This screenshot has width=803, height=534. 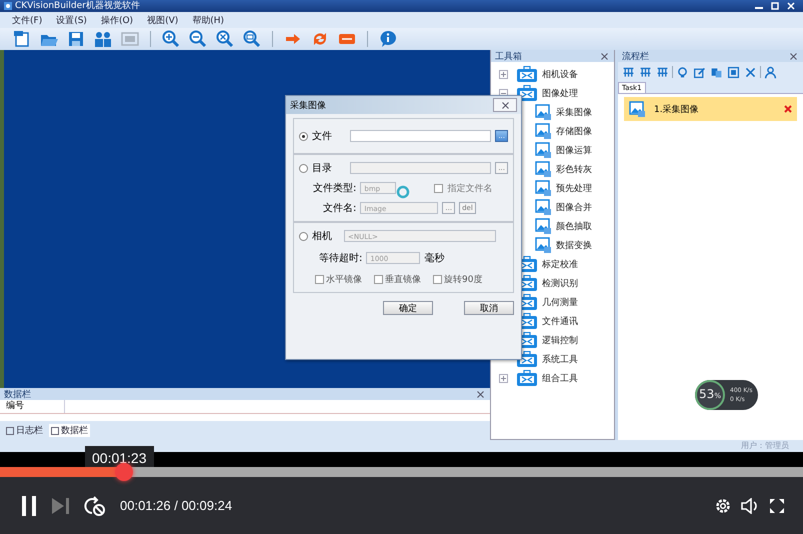 What do you see at coordinates (322, 168) in the screenshot?
I see `radio-label: 目录` at bounding box center [322, 168].